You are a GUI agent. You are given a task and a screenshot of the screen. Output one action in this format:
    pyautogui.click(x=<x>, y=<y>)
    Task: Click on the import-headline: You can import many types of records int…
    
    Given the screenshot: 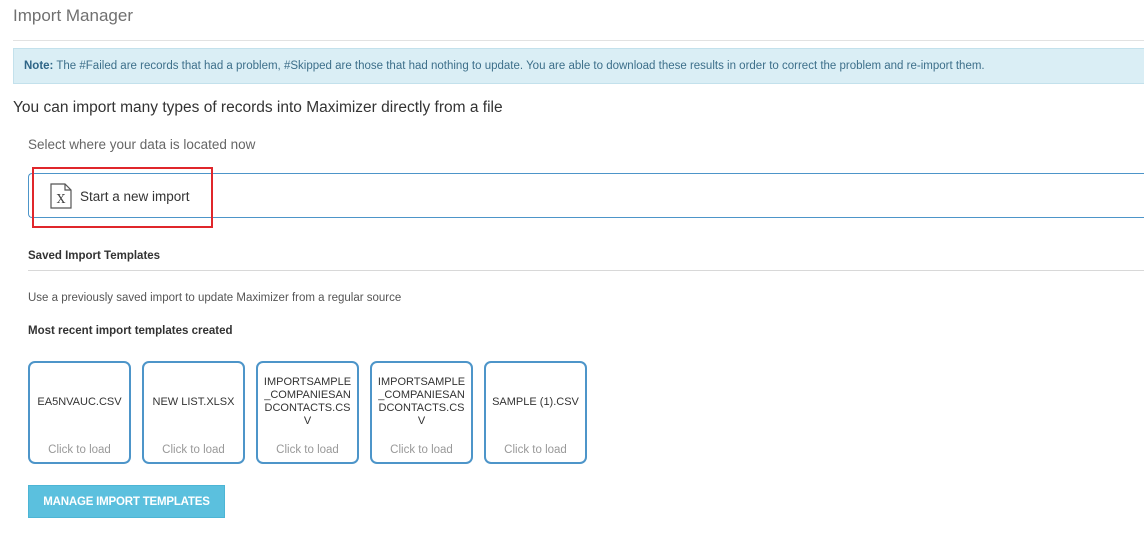 What is the action you would take?
    pyautogui.click(x=258, y=107)
    